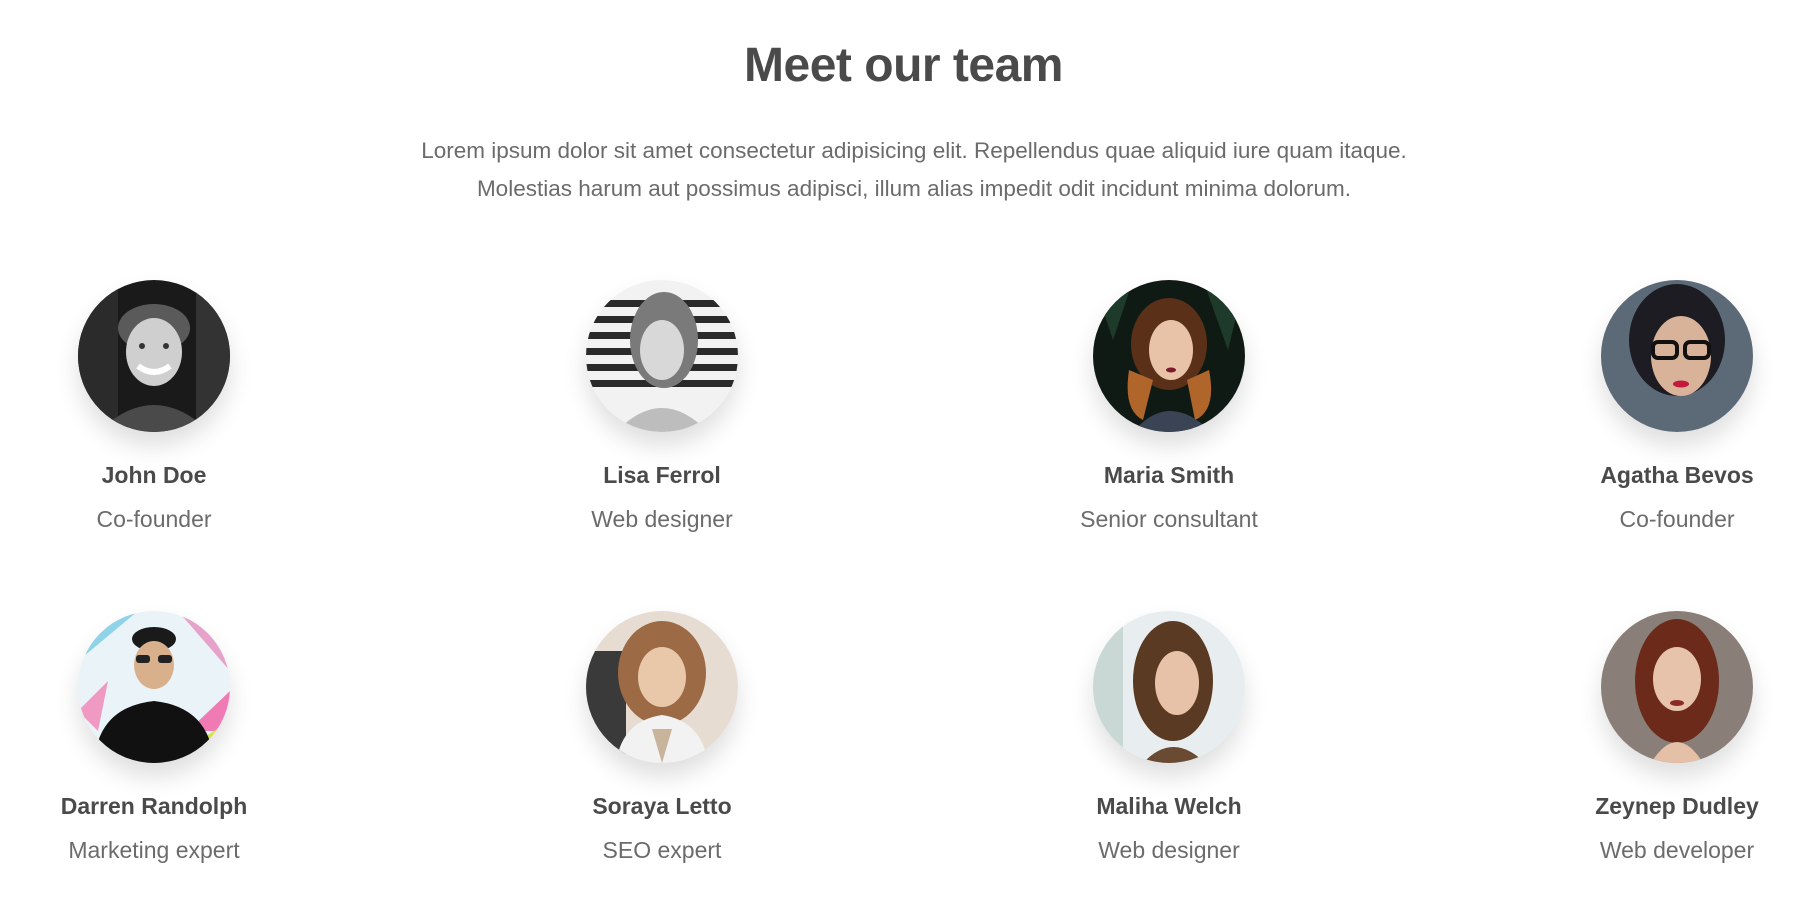 Image resolution: width=1807 pixels, height=903 pixels. I want to click on member-name: Maliha Welch, so click(1169, 806).